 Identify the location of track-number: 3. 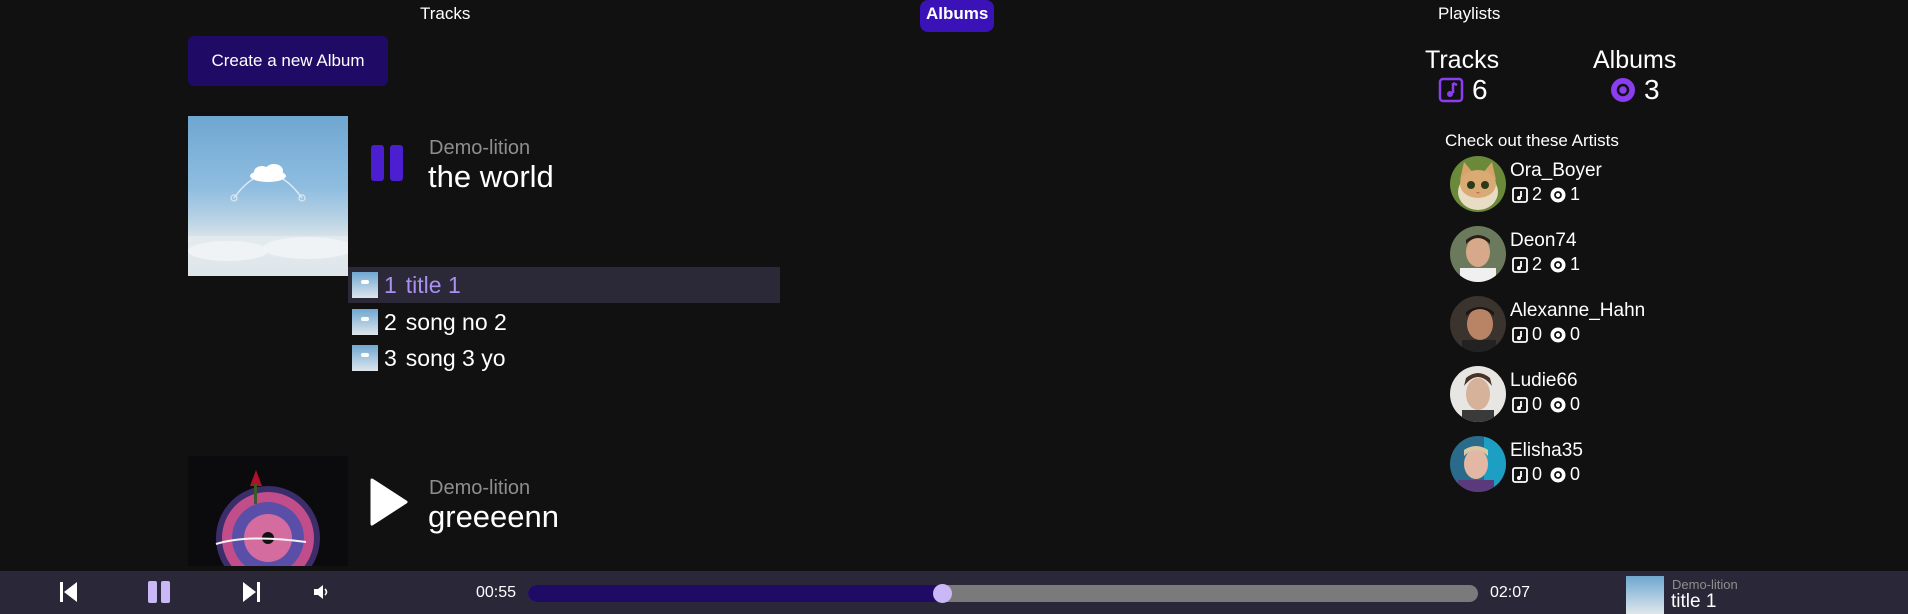
(390, 357).